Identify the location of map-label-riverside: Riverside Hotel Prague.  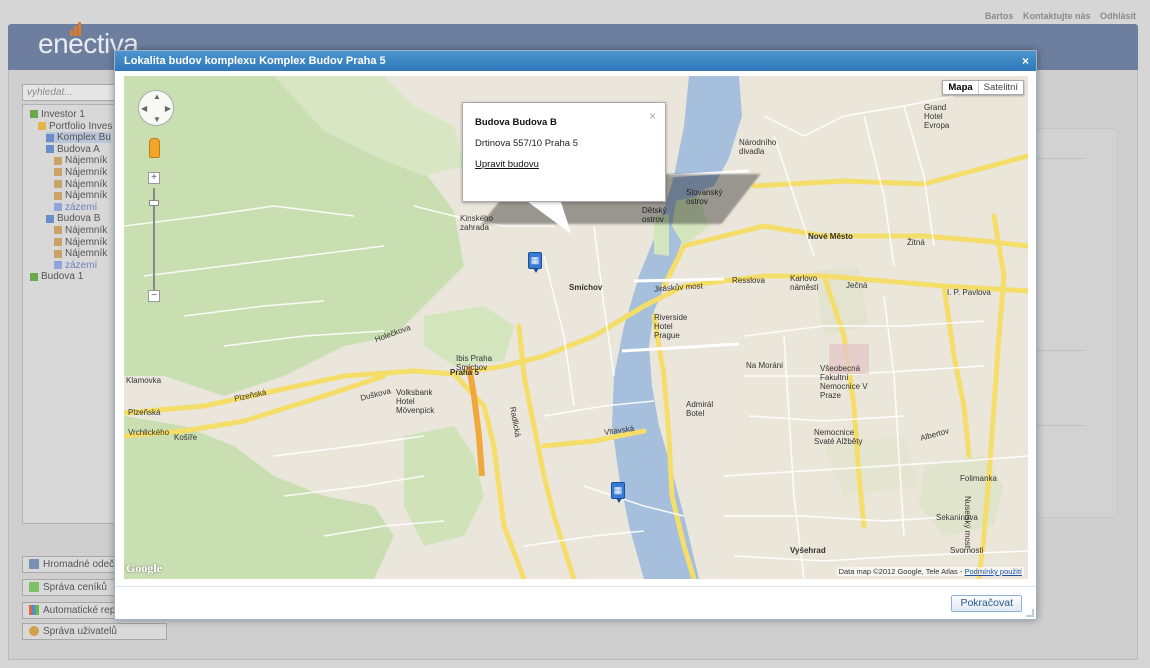
(671, 326).